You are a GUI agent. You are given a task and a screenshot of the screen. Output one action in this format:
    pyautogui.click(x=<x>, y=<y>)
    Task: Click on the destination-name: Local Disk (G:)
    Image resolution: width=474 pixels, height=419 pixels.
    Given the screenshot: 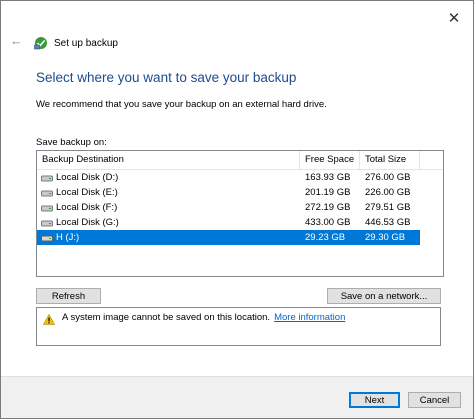 What is the action you would take?
    pyautogui.click(x=87, y=222)
    